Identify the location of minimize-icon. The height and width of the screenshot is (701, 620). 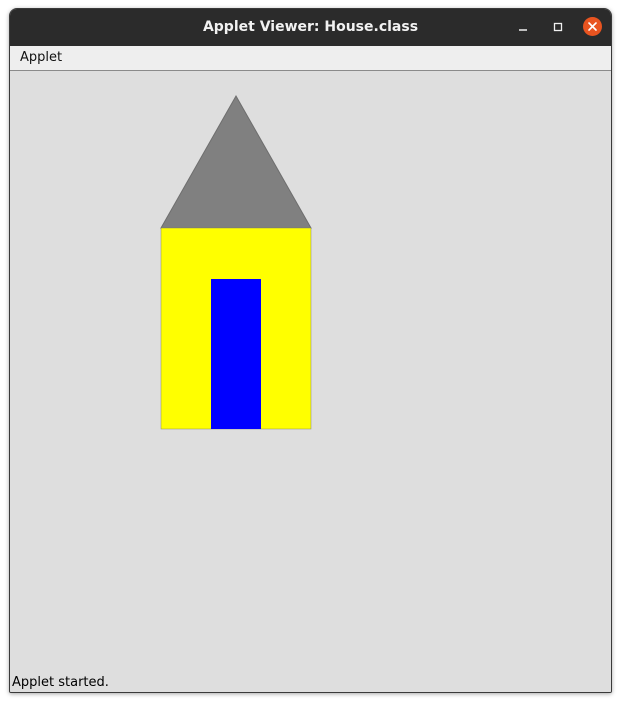
(523, 30).